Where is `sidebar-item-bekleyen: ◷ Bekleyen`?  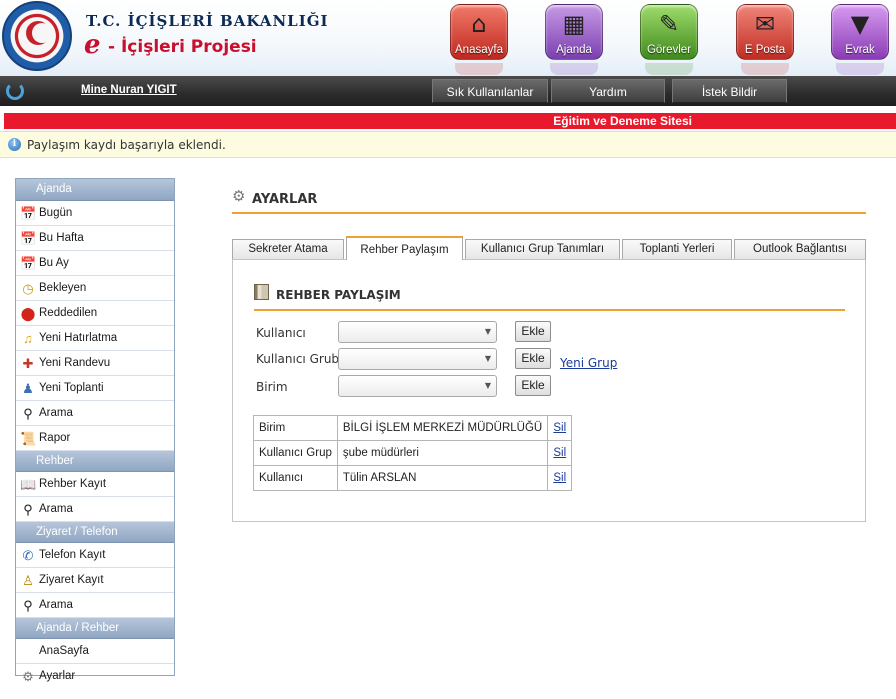
sidebar-item-bekleyen: ◷ Bekleyen is located at coordinates (95, 288).